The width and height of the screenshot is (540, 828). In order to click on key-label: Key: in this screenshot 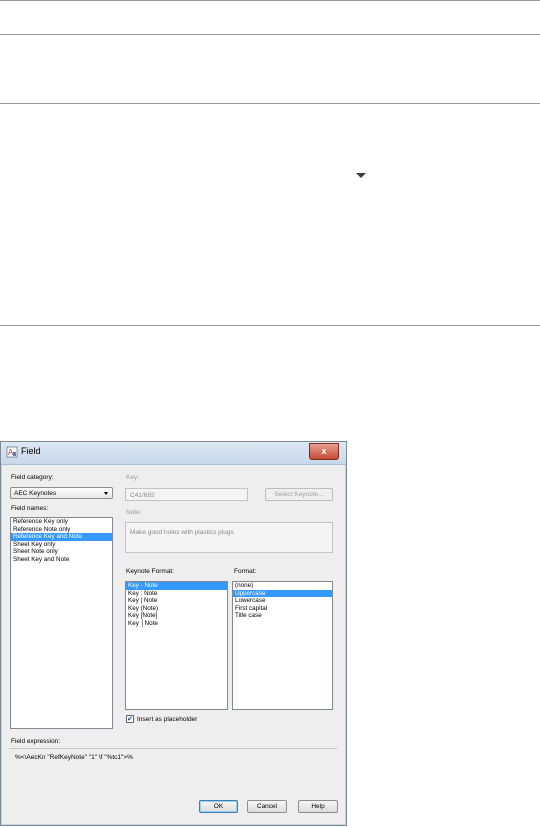, I will do `click(133, 477)`.